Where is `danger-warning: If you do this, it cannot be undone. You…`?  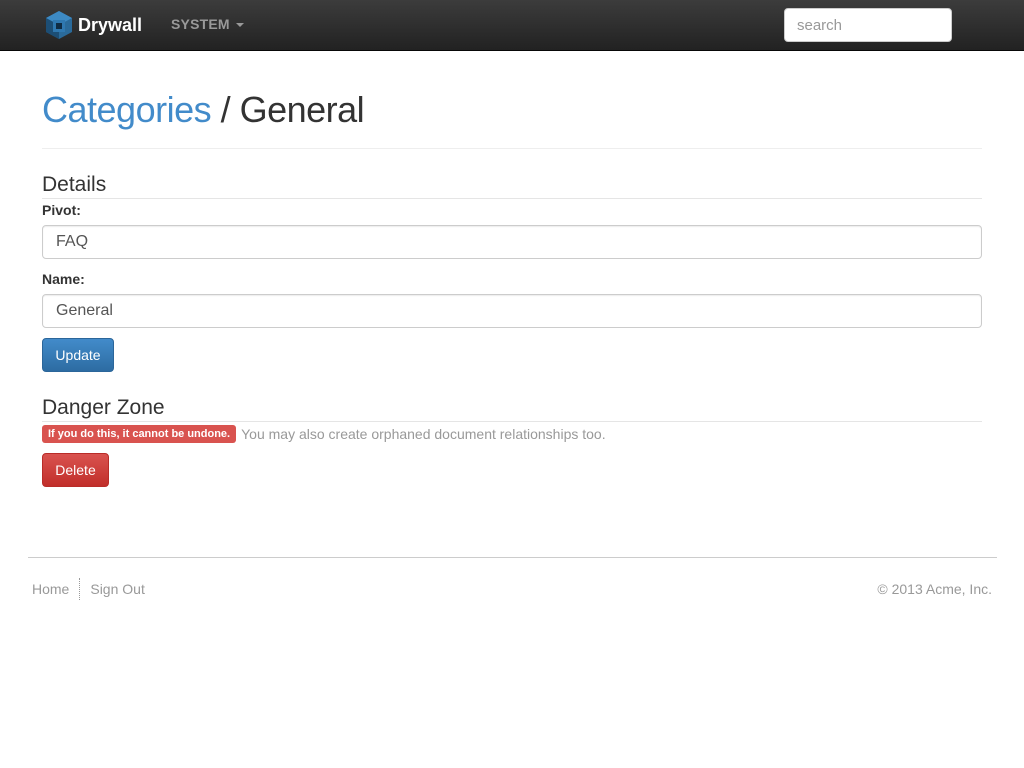 danger-warning: If you do this, it cannot be undone. You… is located at coordinates (324, 434).